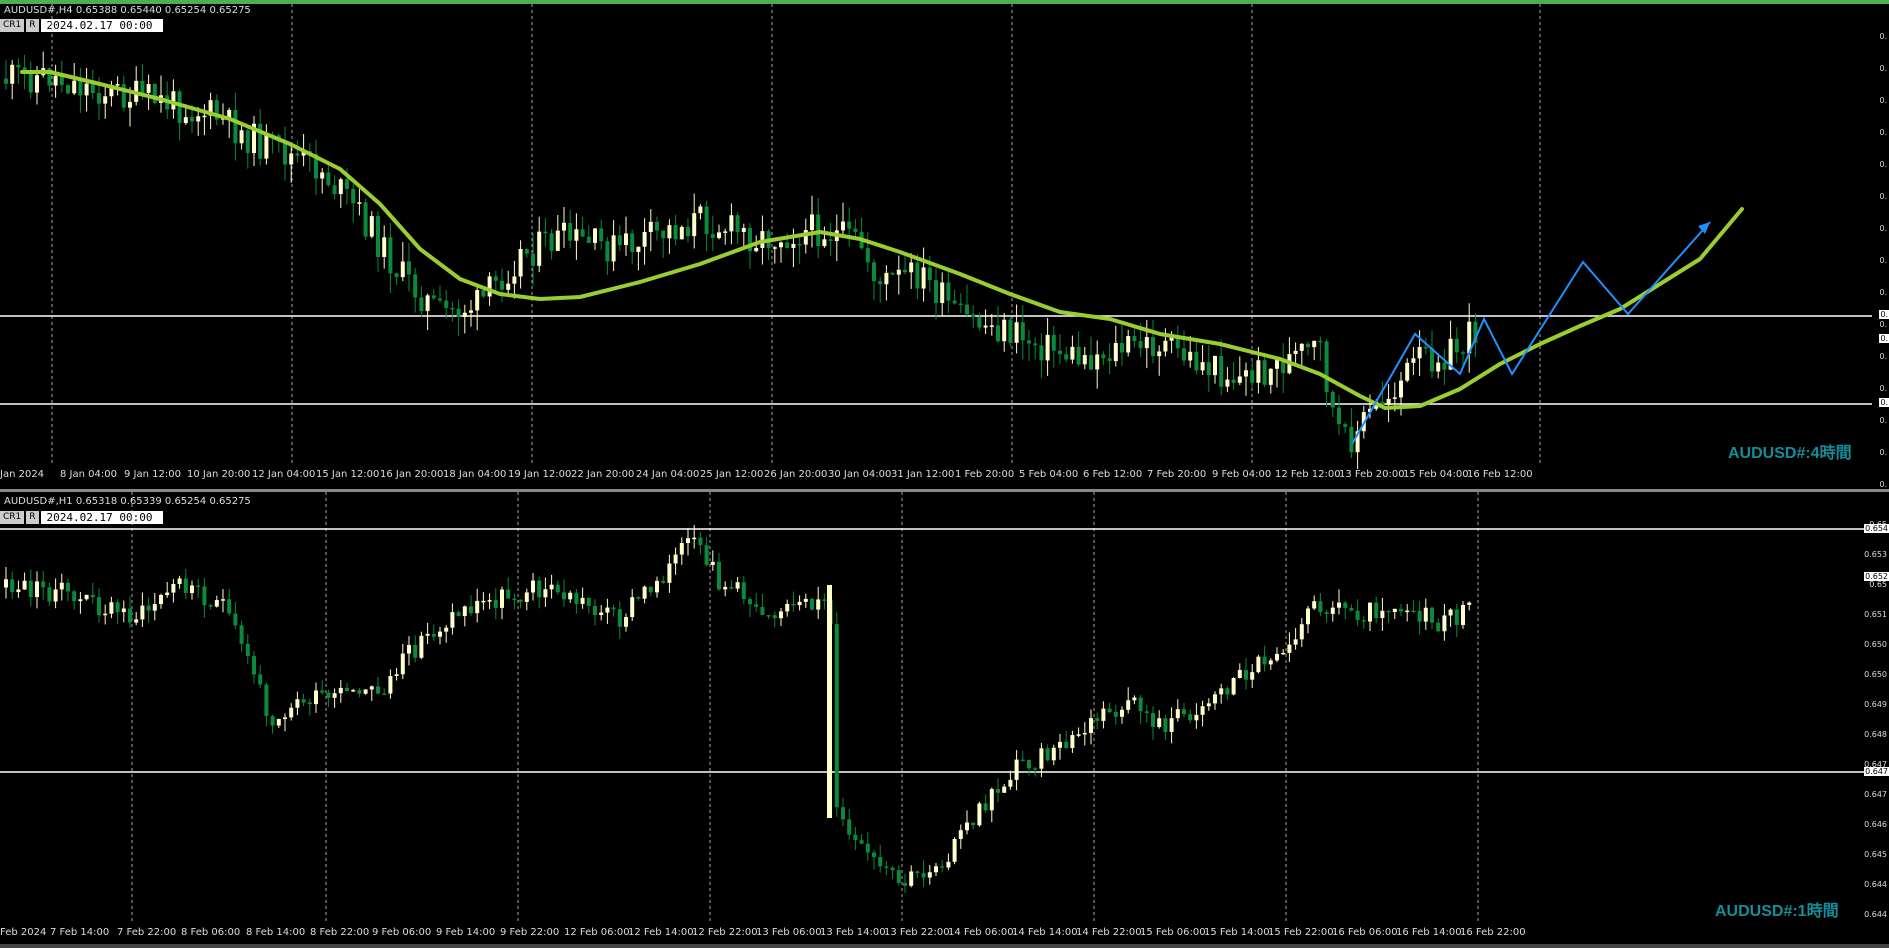  Describe the element at coordinates (276, 932) in the screenshot. I see `h1-time-label: 8 Feb 14:00` at that location.